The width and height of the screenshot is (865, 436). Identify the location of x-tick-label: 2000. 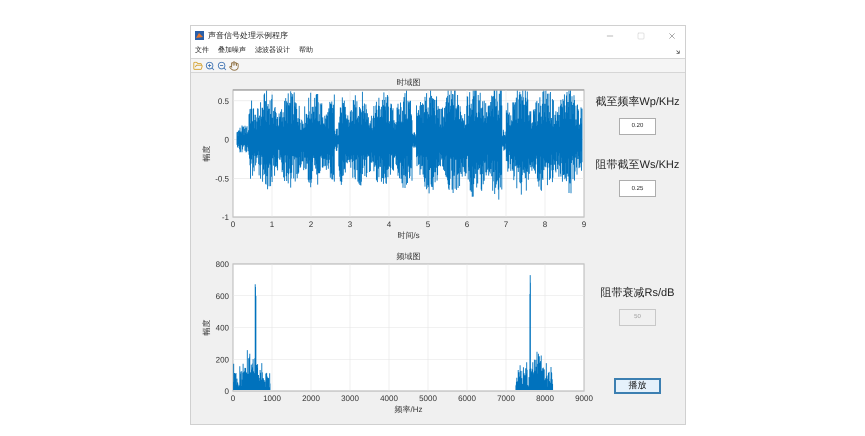
(311, 398).